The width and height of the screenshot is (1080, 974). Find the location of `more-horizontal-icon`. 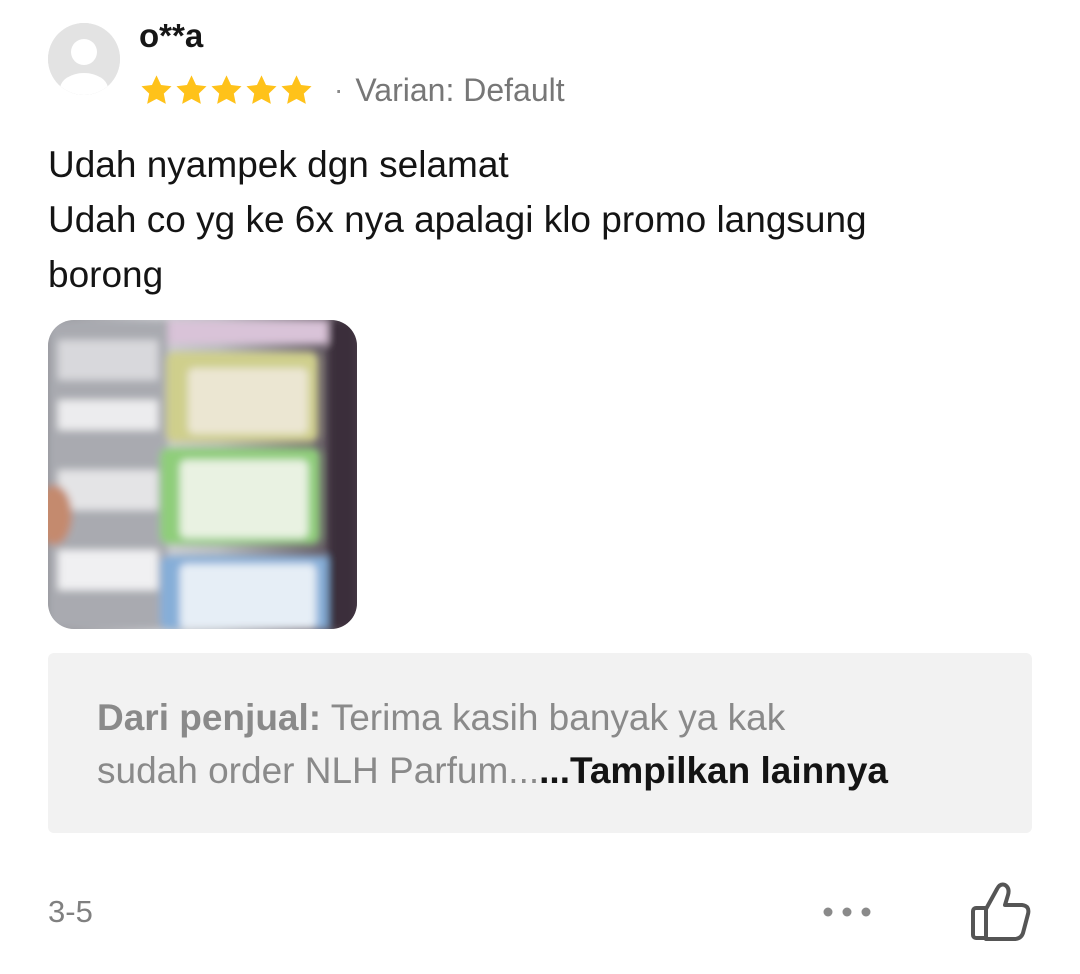

more-horizontal-icon is located at coordinates (847, 912).